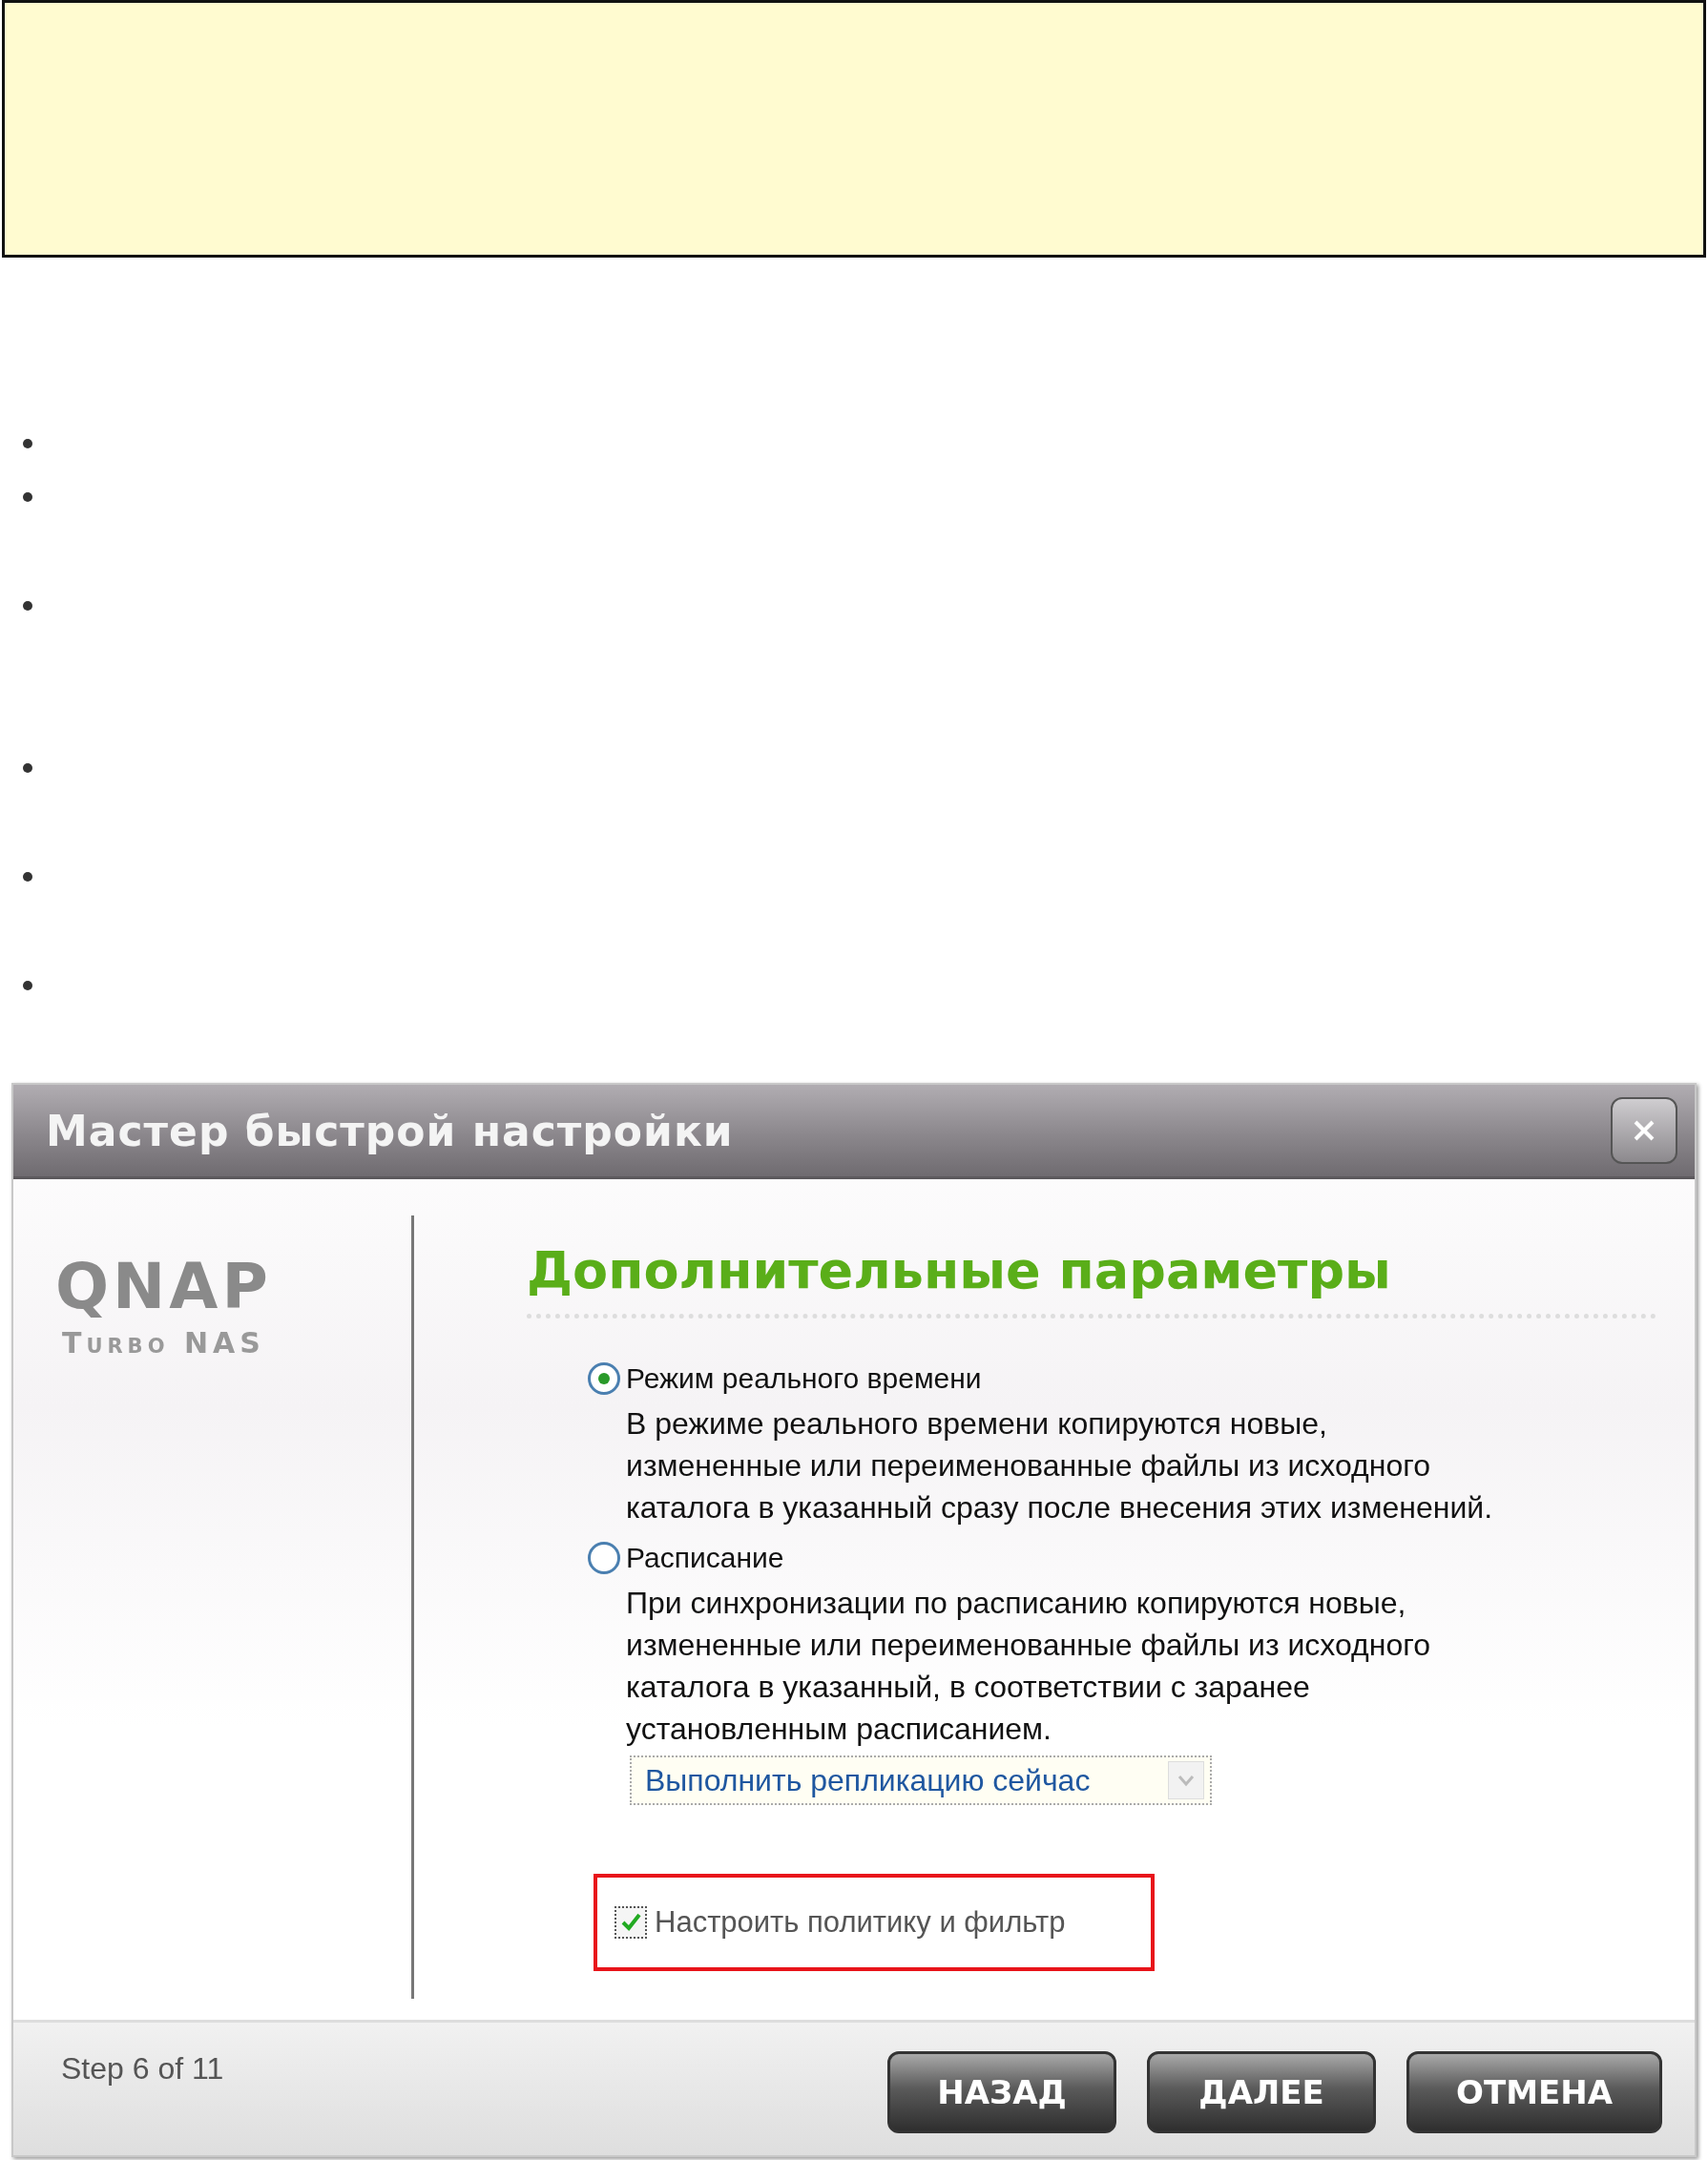  Describe the element at coordinates (1534, 2092) in the screenshot. I see `wizard-button: ОТМЕНА` at that location.